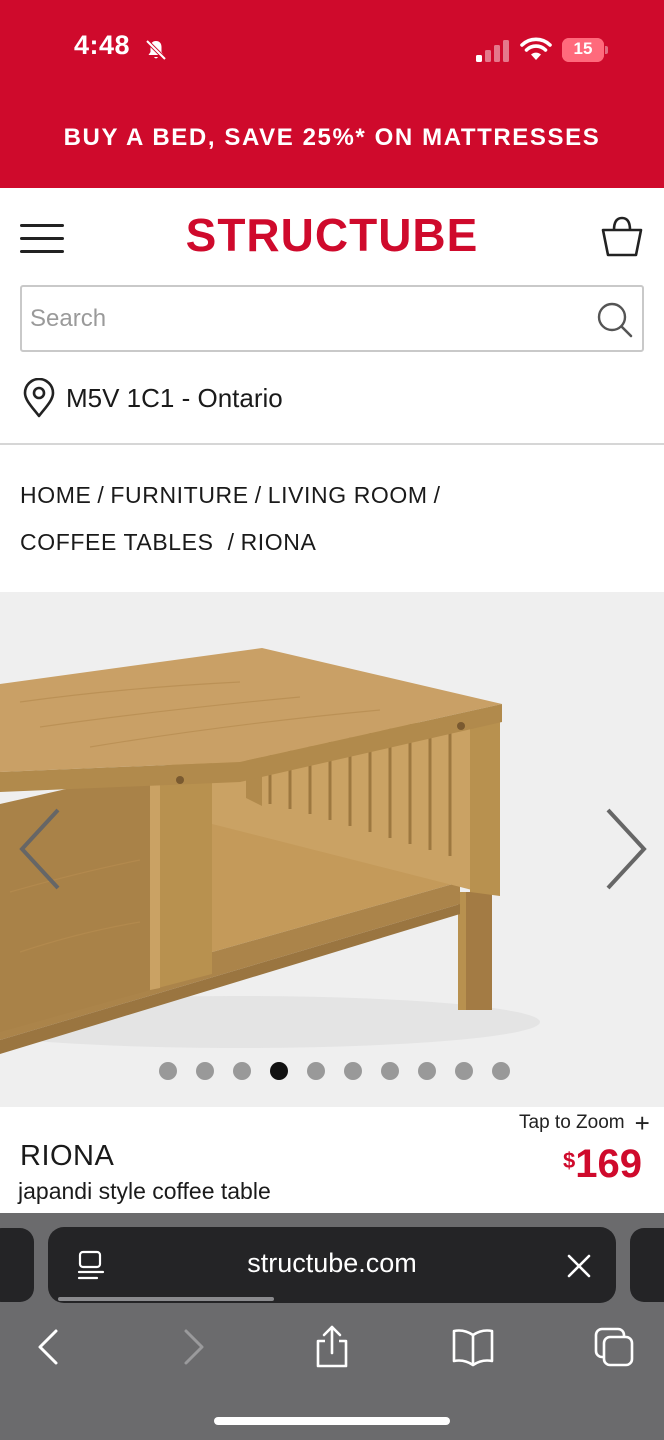 Image resolution: width=664 pixels, height=1440 pixels. I want to click on search-bar, so click(332, 318).